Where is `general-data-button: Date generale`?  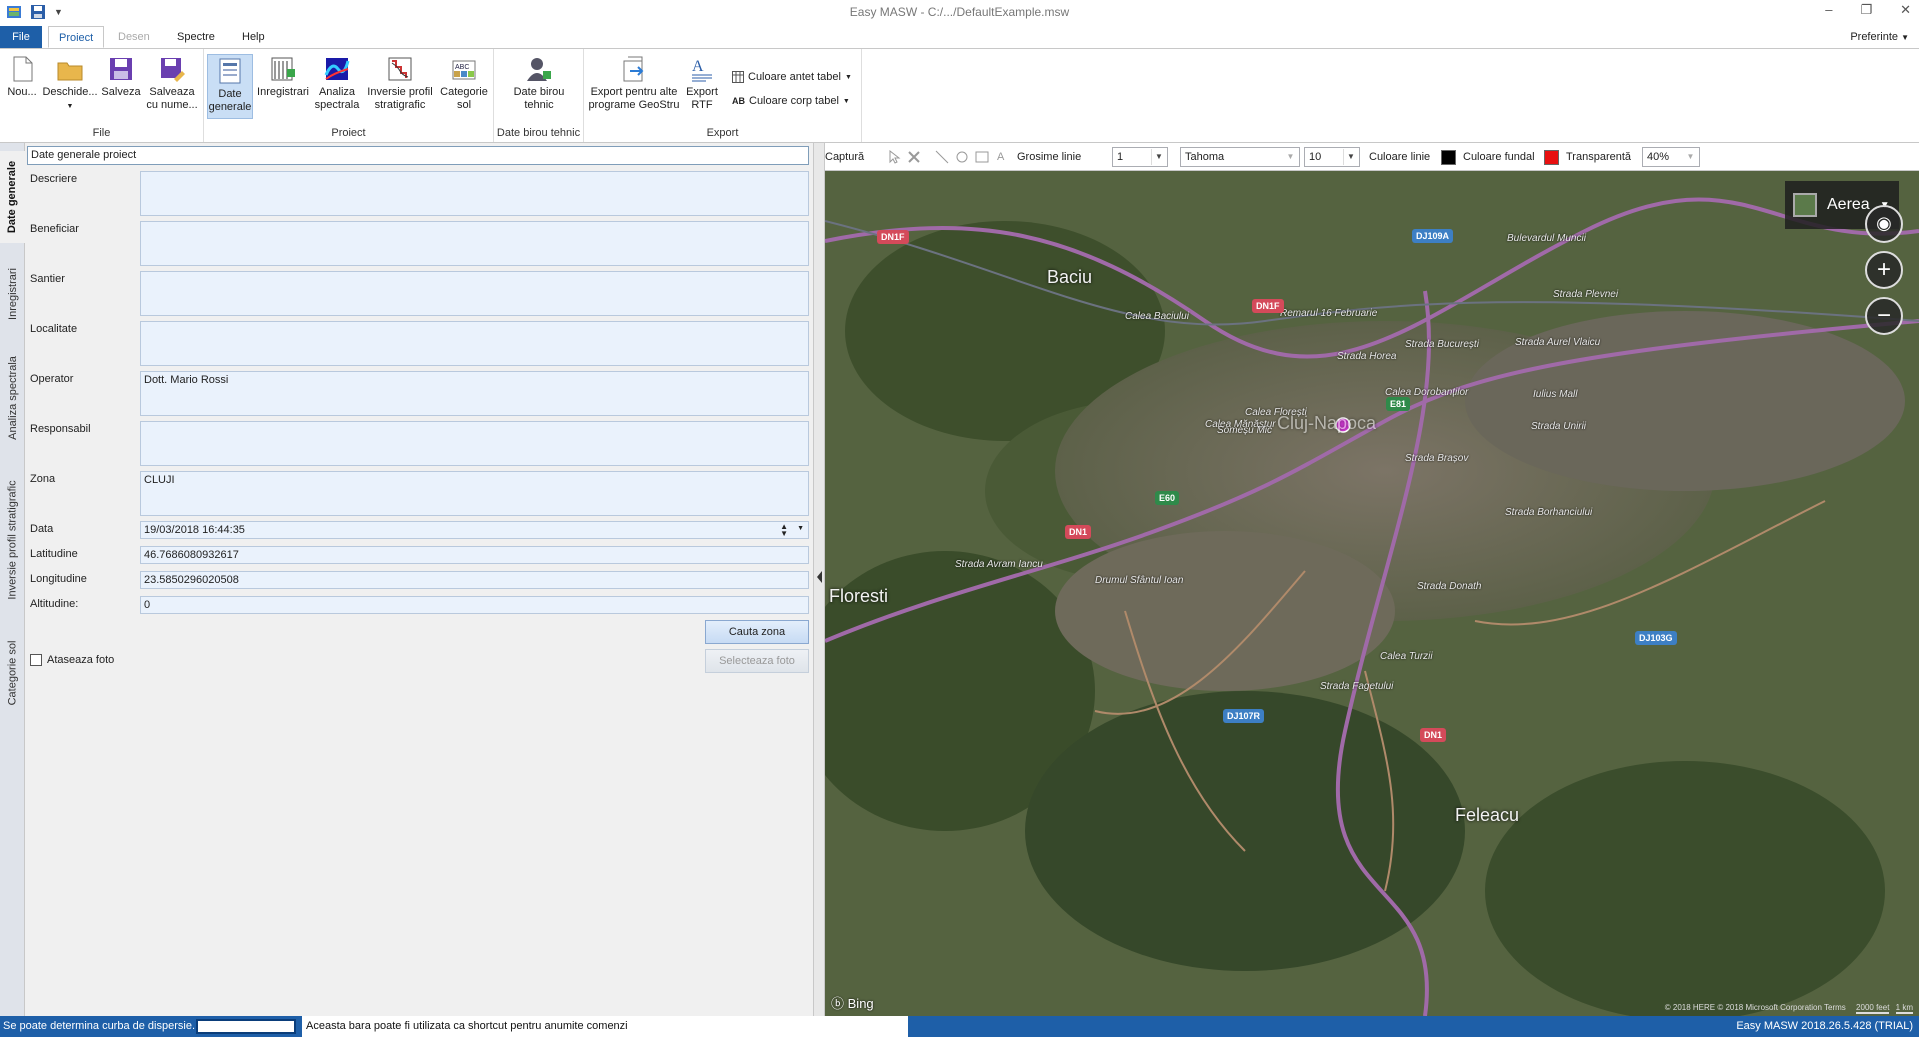
general-data-button: Date generale is located at coordinates (230, 86).